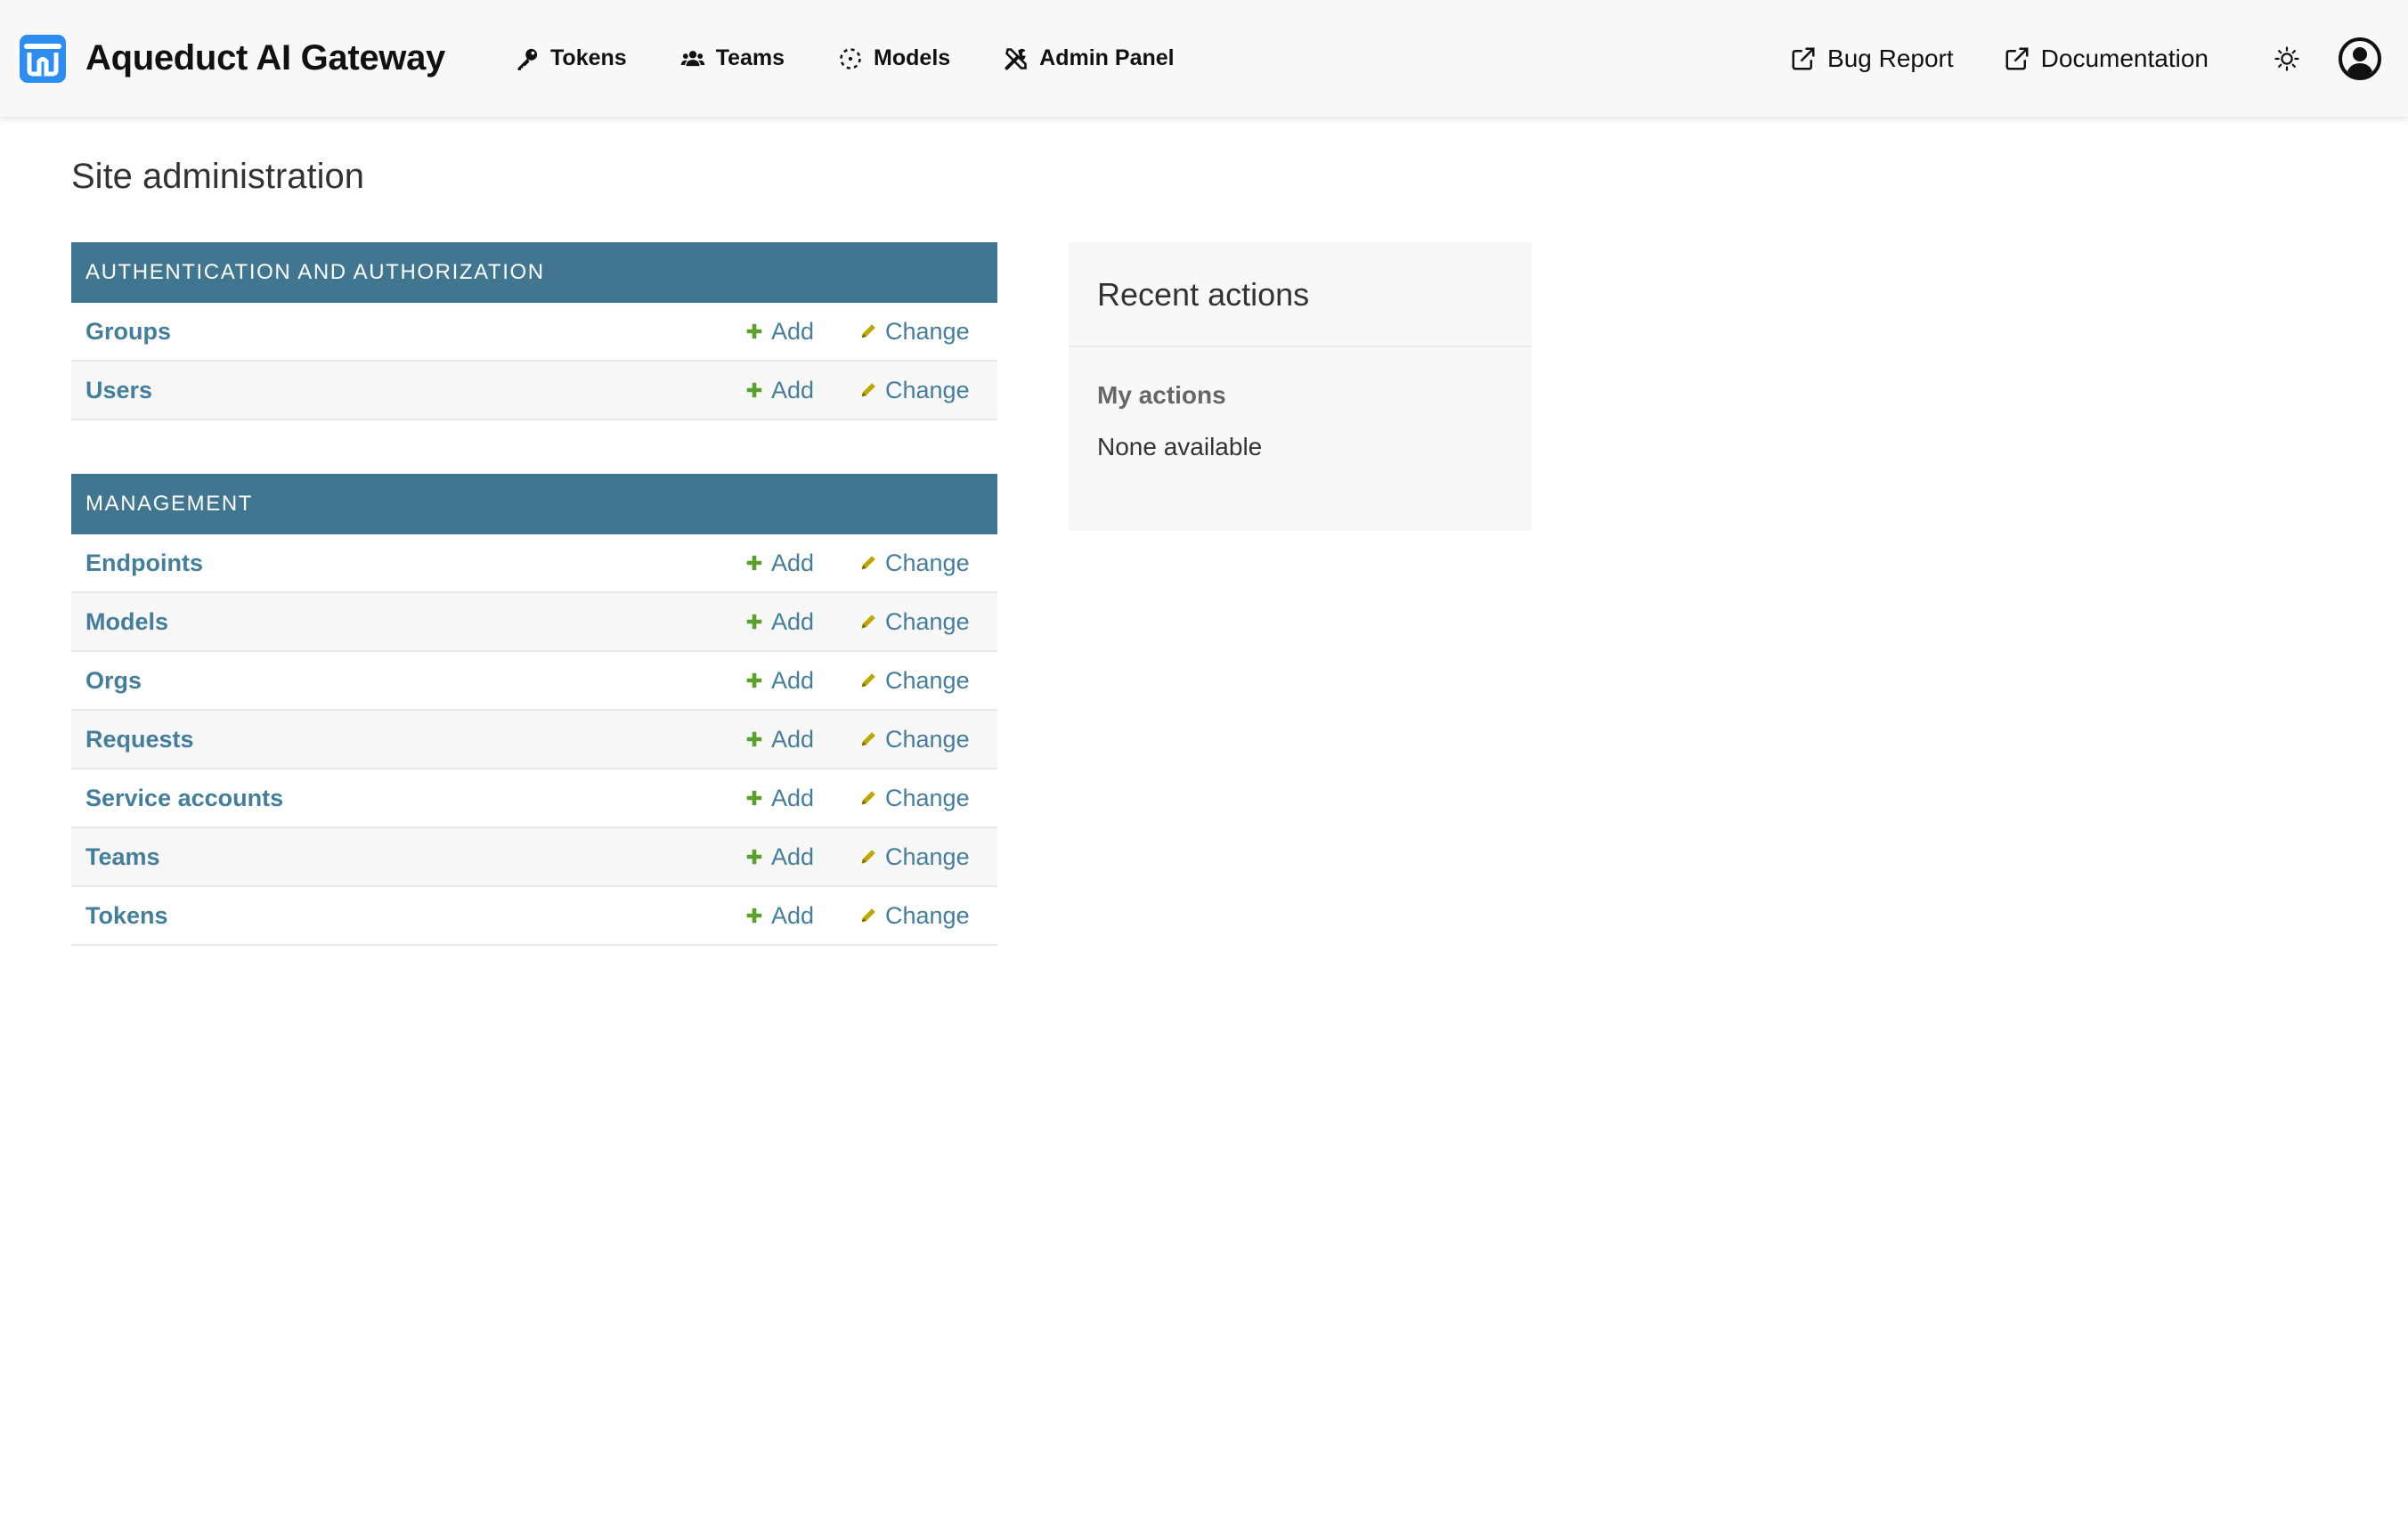  I want to click on model-row: Teams Add Change, so click(534, 857).